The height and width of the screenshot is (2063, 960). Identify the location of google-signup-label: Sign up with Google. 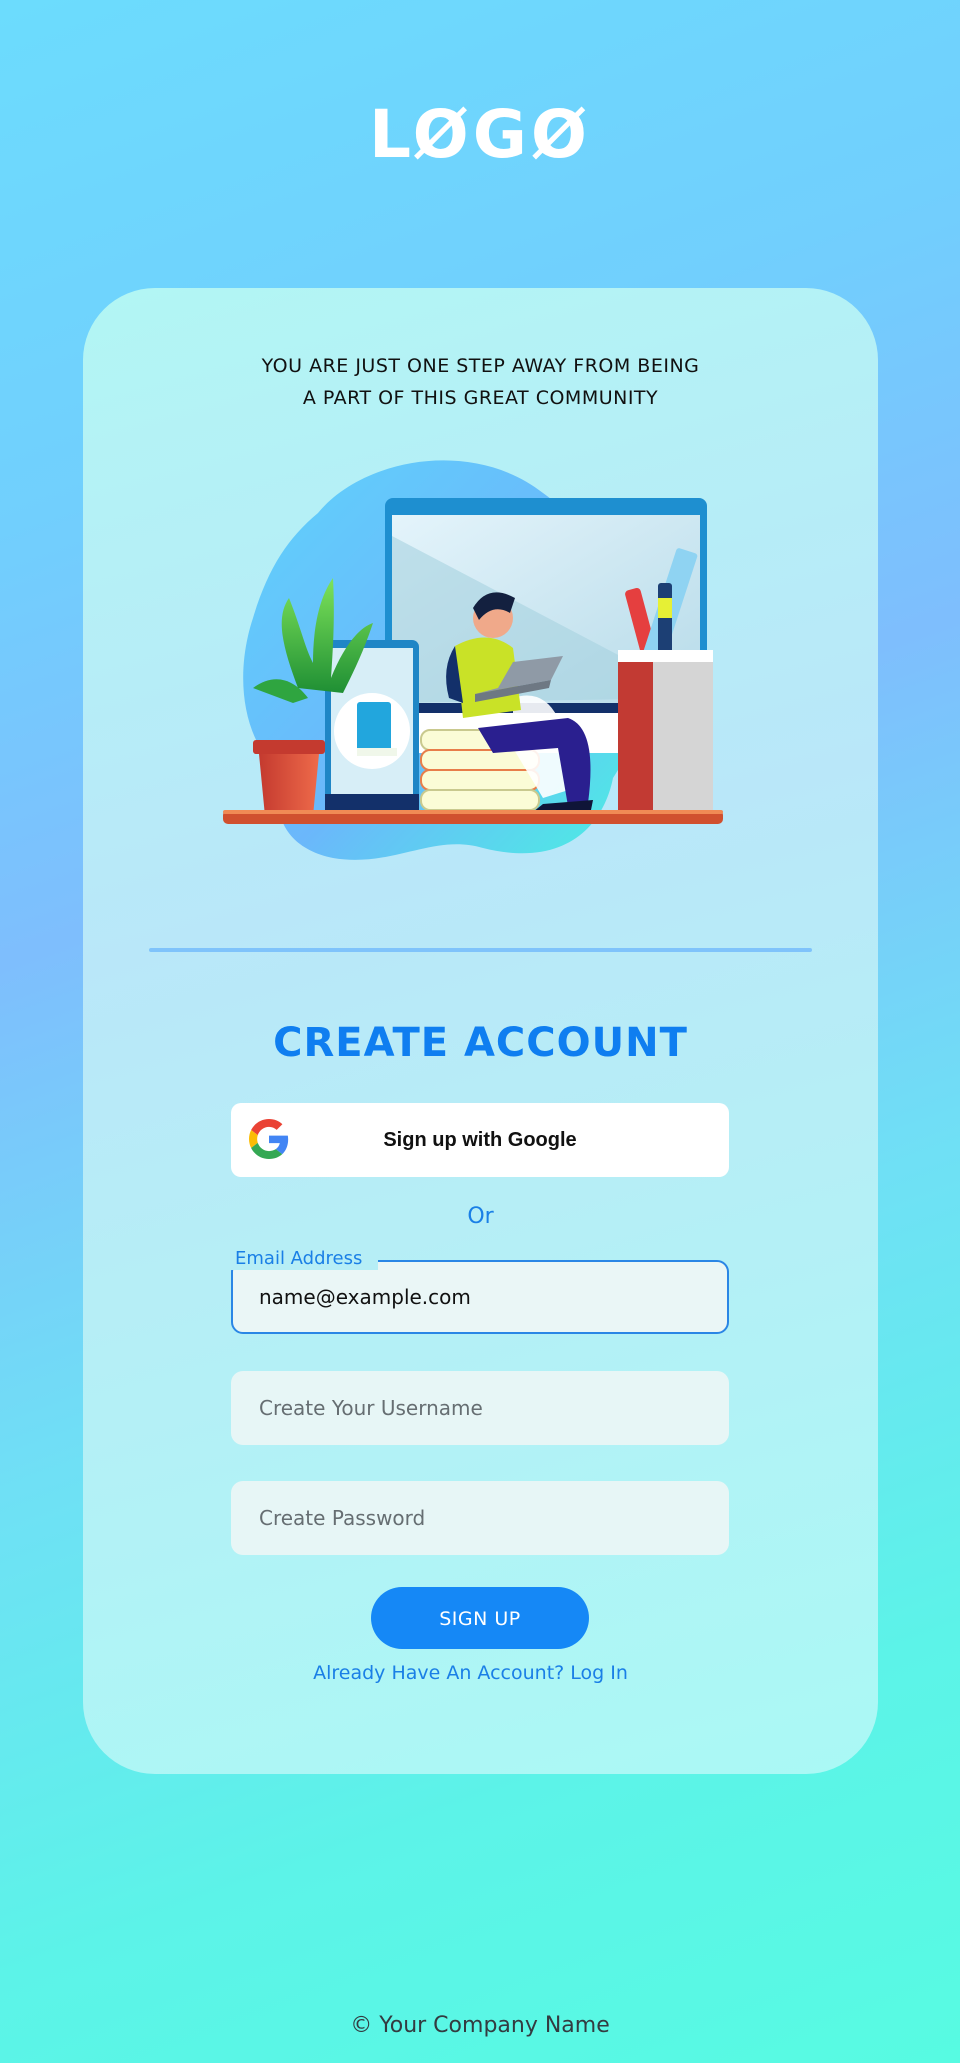
(480, 1140).